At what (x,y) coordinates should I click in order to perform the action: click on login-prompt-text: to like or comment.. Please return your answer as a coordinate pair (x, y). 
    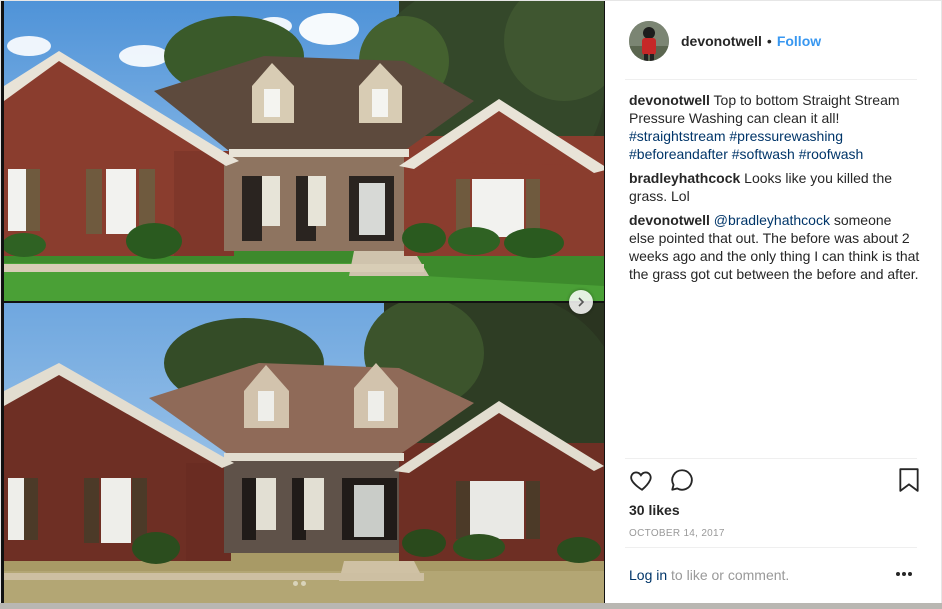
    Looking at the image, I should click on (730, 575).